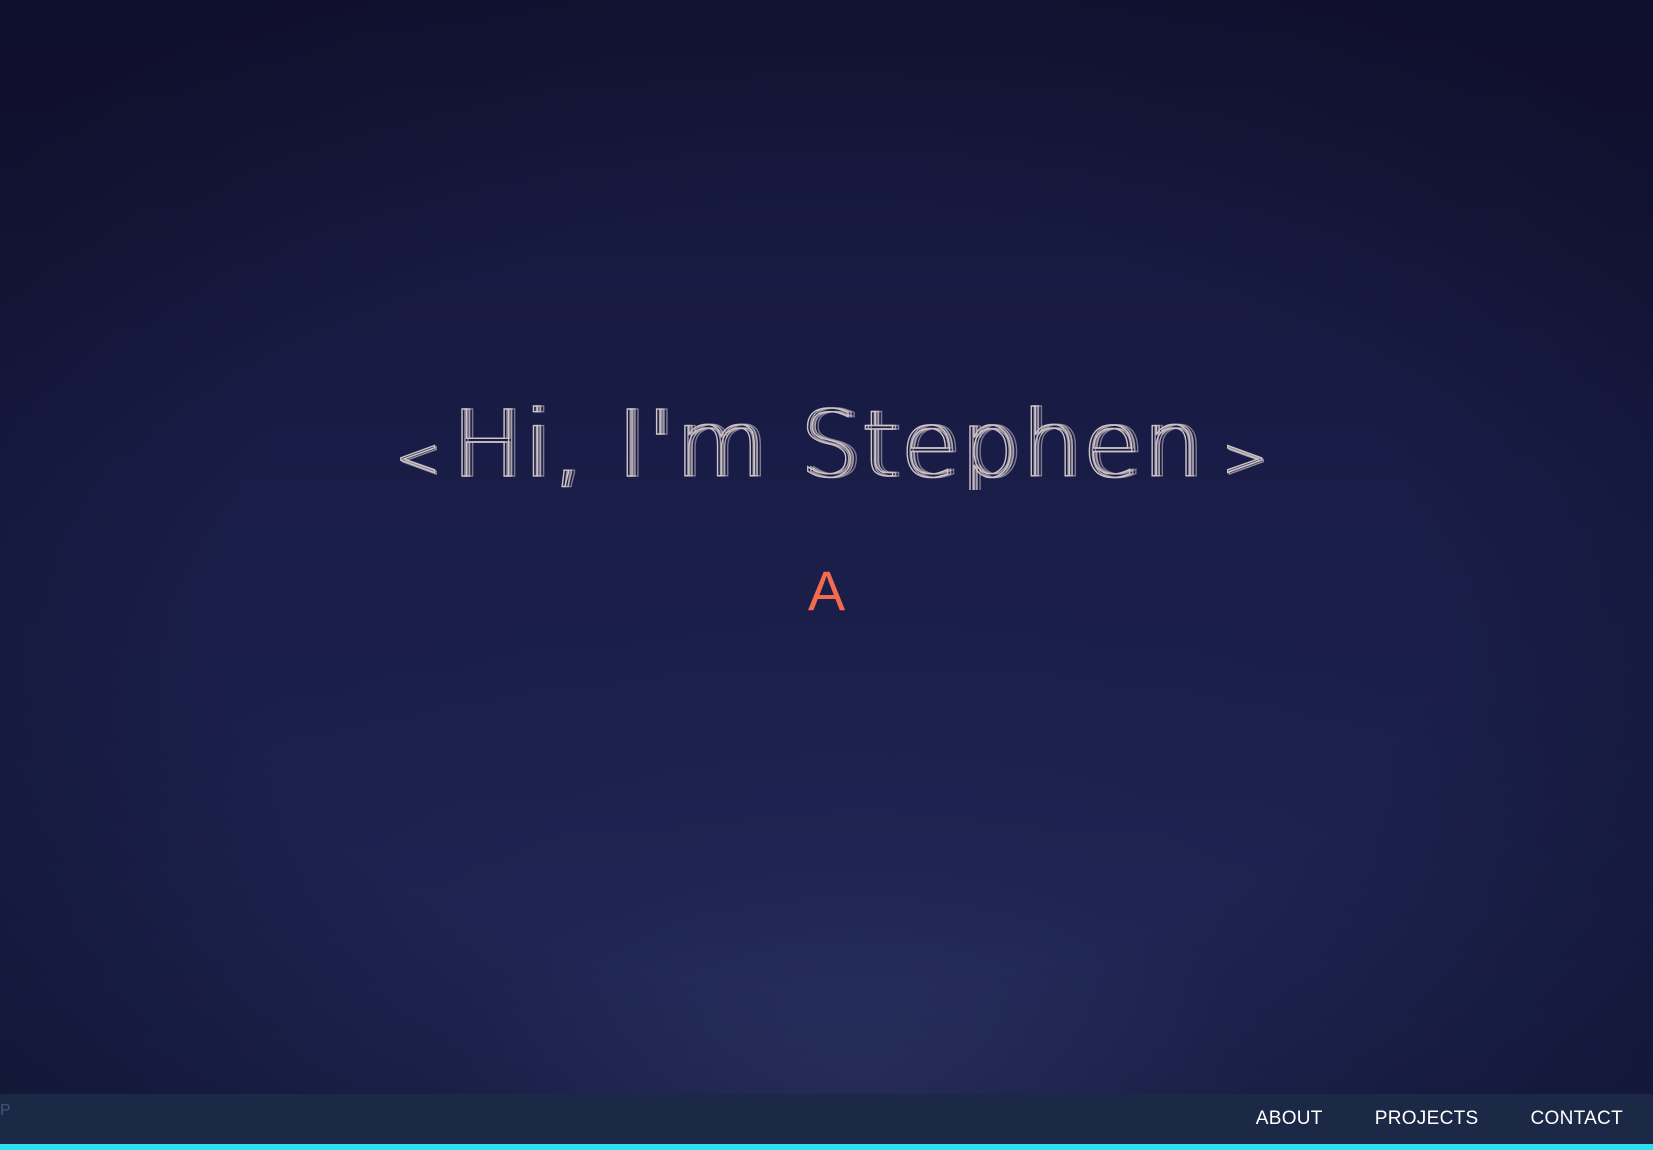 Image resolution: width=1653 pixels, height=1150 pixels. I want to click on hero-subtitle: A, so click(826, 590).